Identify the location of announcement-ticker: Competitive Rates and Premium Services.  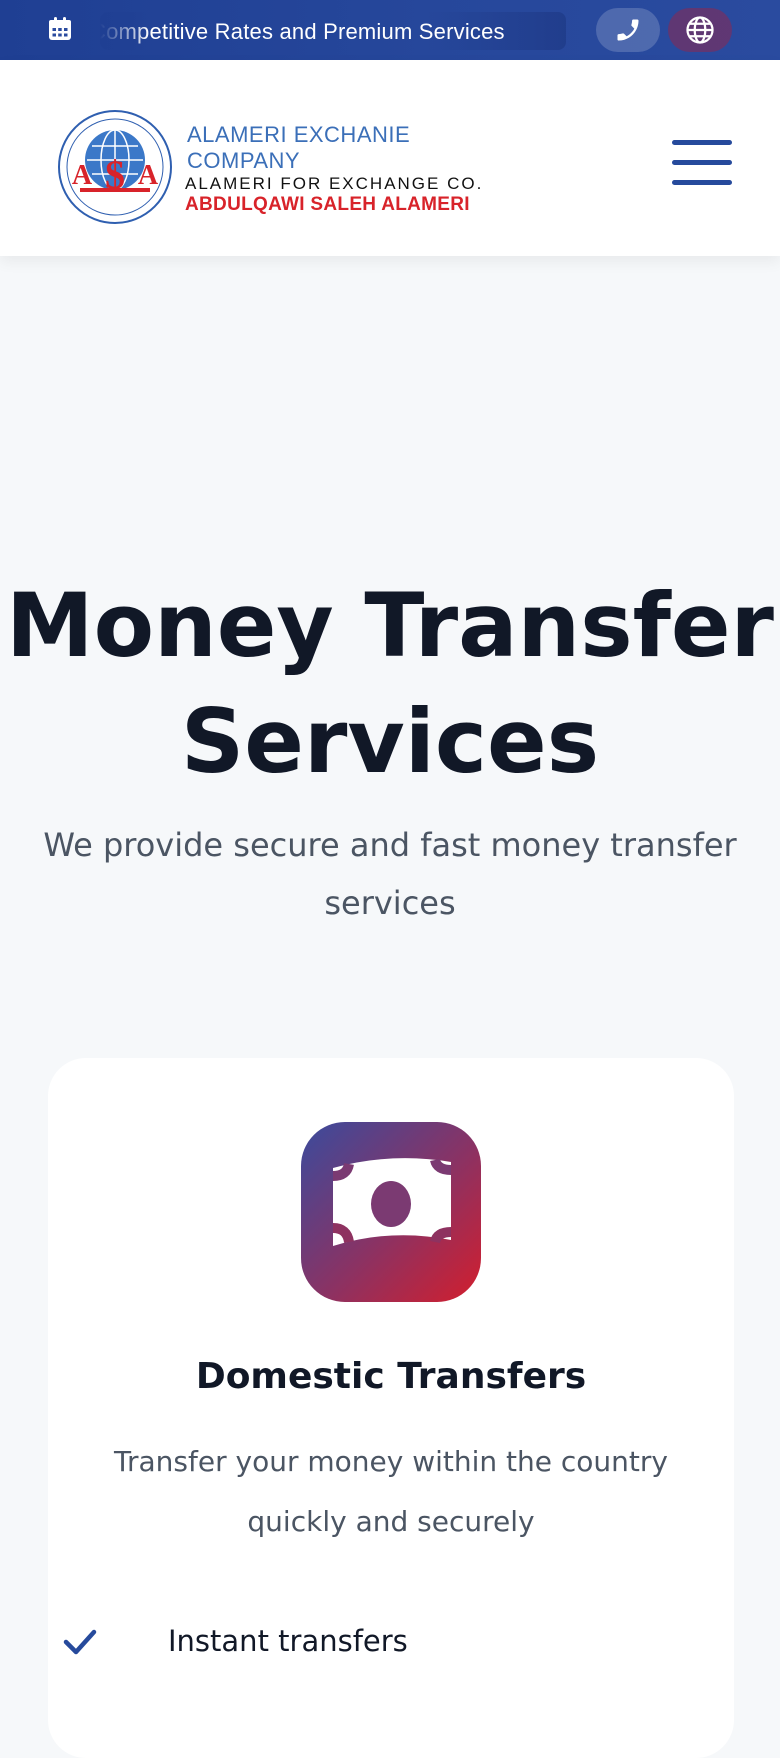
(333, 31).